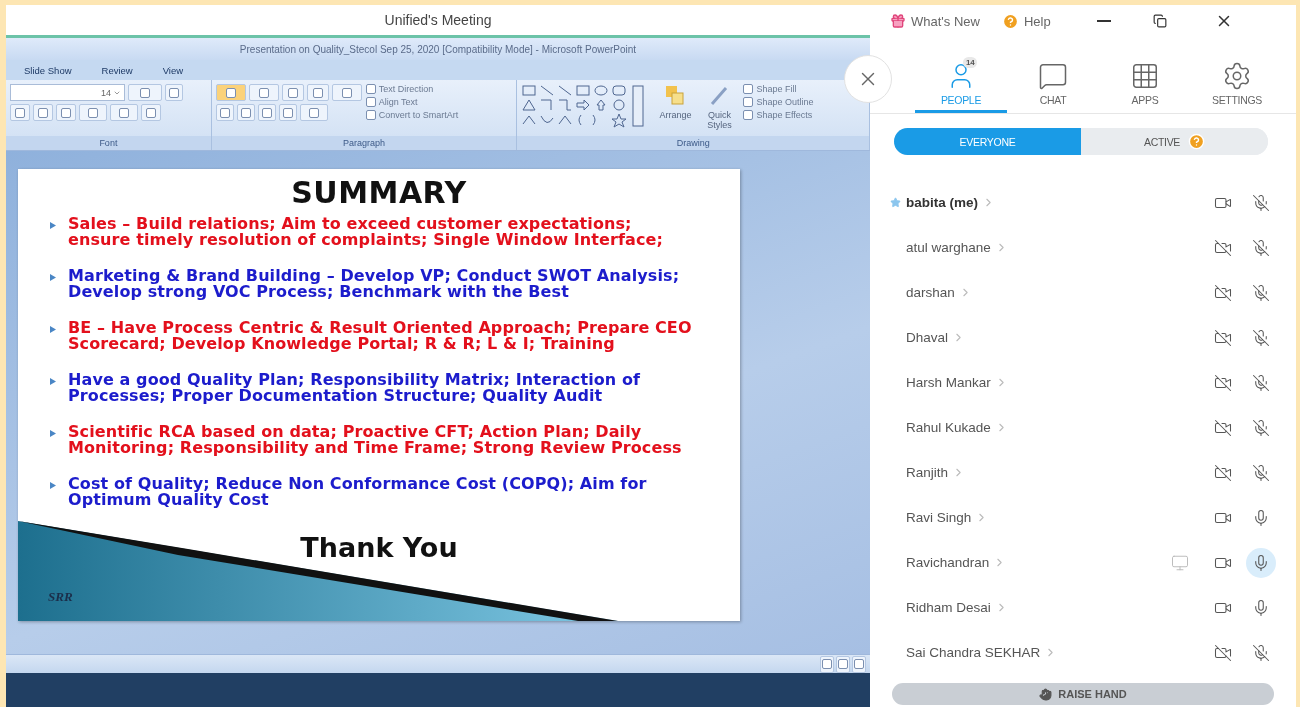 Image resolution: width=1300 pixels, height=707 pixels. I want to click on panel-tab: SETTINGS, so click(1237, 87).